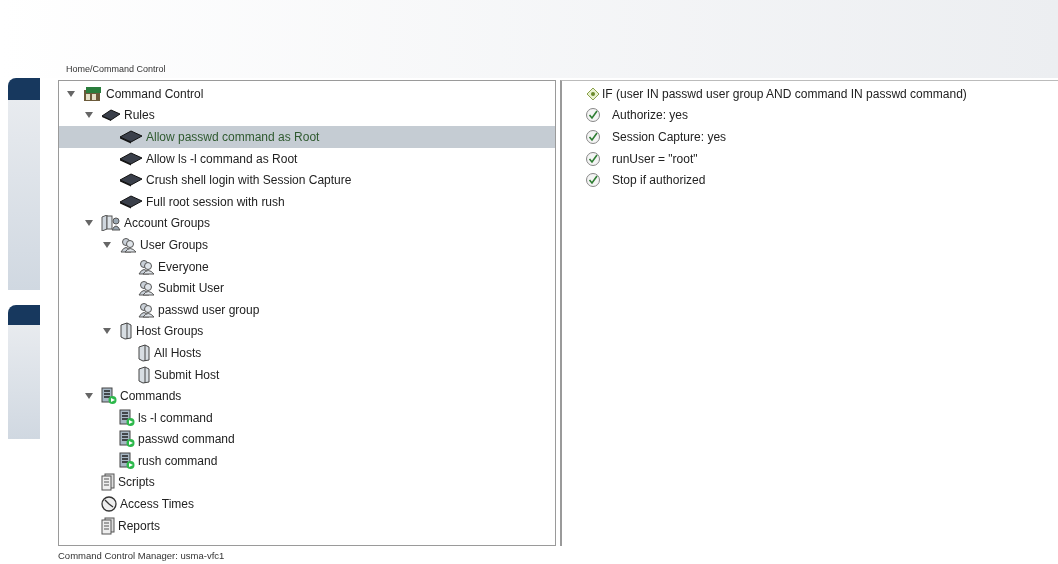 Image resolution: width=1058 pixels, height=564 pixels. What do you see at coordinates (139, 115) in the screenshot?
I see `tree-item: Rules` at bounding box center [139, 115].